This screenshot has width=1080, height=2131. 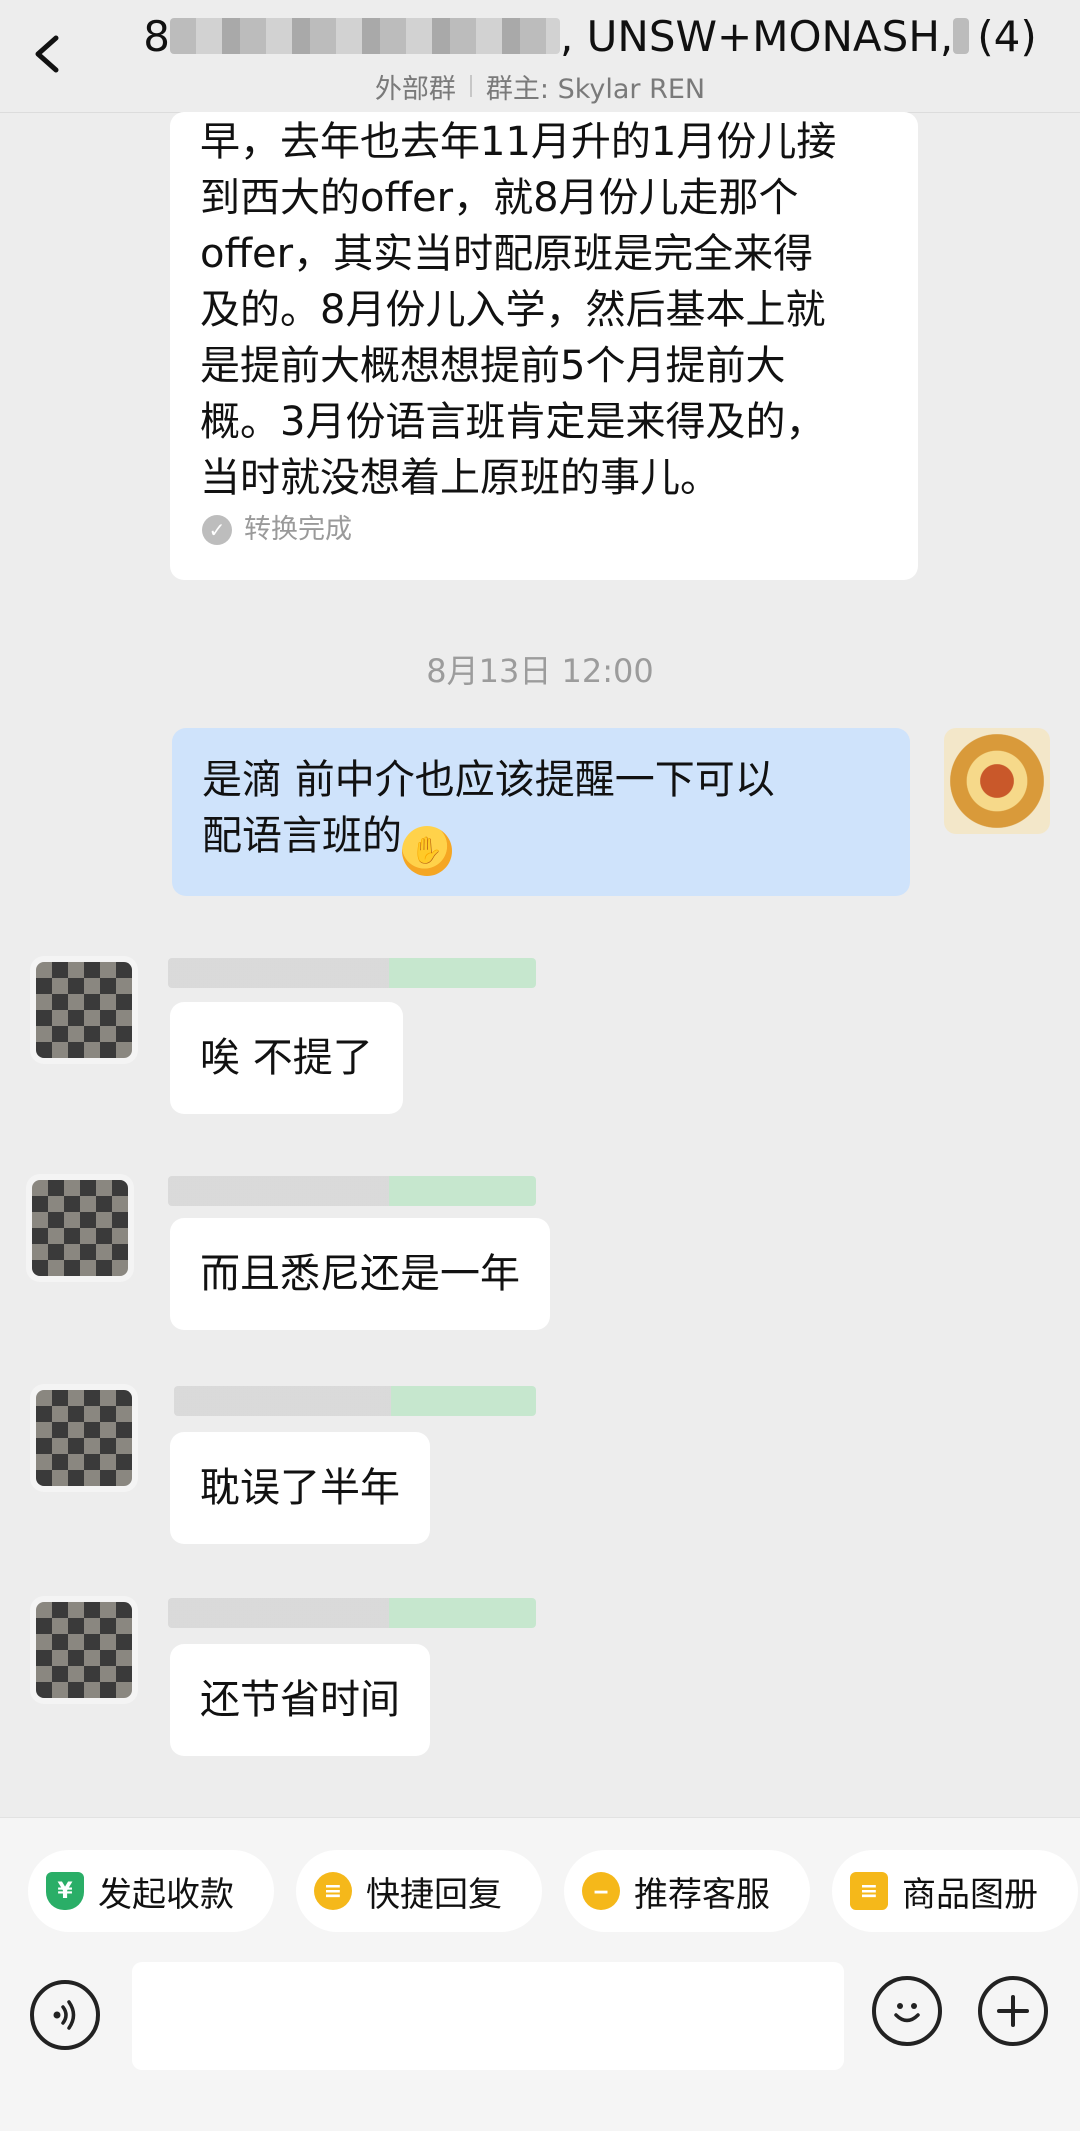 What do you see at coordinates (507, 254) in the screenshot?
I see `transcript-line: offer，其实当时配原班是完全来得` at bounding box center [507, 254].